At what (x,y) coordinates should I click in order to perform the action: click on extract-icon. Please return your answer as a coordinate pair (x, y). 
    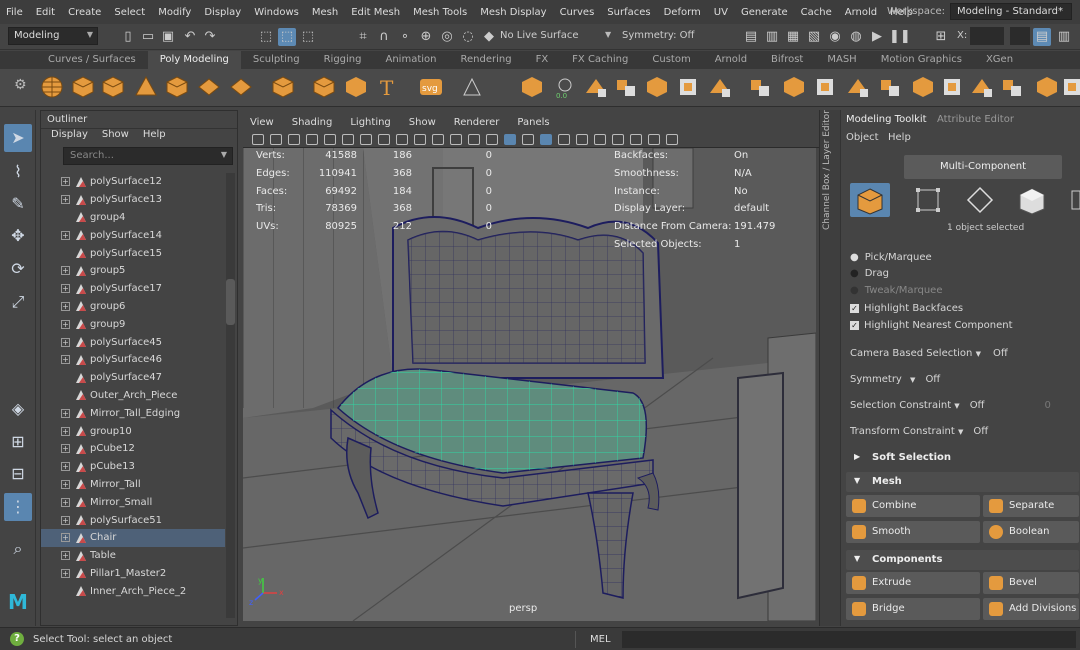
    Looking at the image, I should click on (657, 87).